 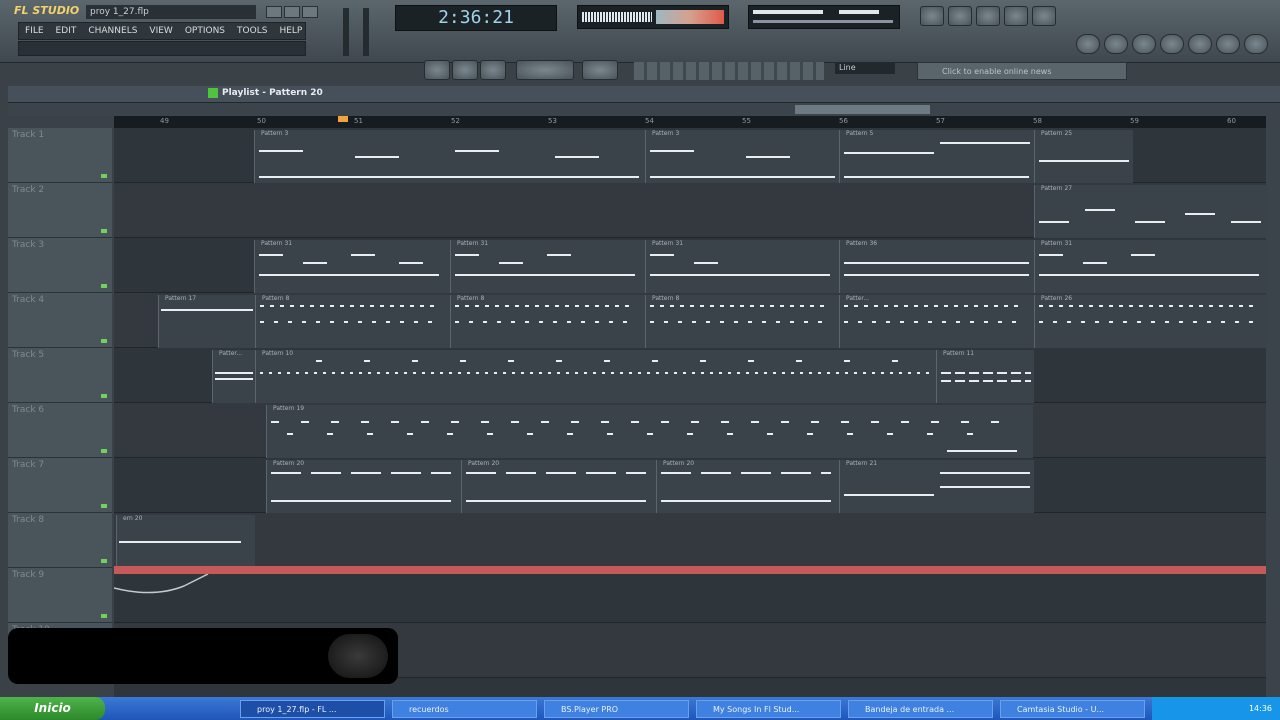 I want to click on browser-icon, so click(x=932, y=16).